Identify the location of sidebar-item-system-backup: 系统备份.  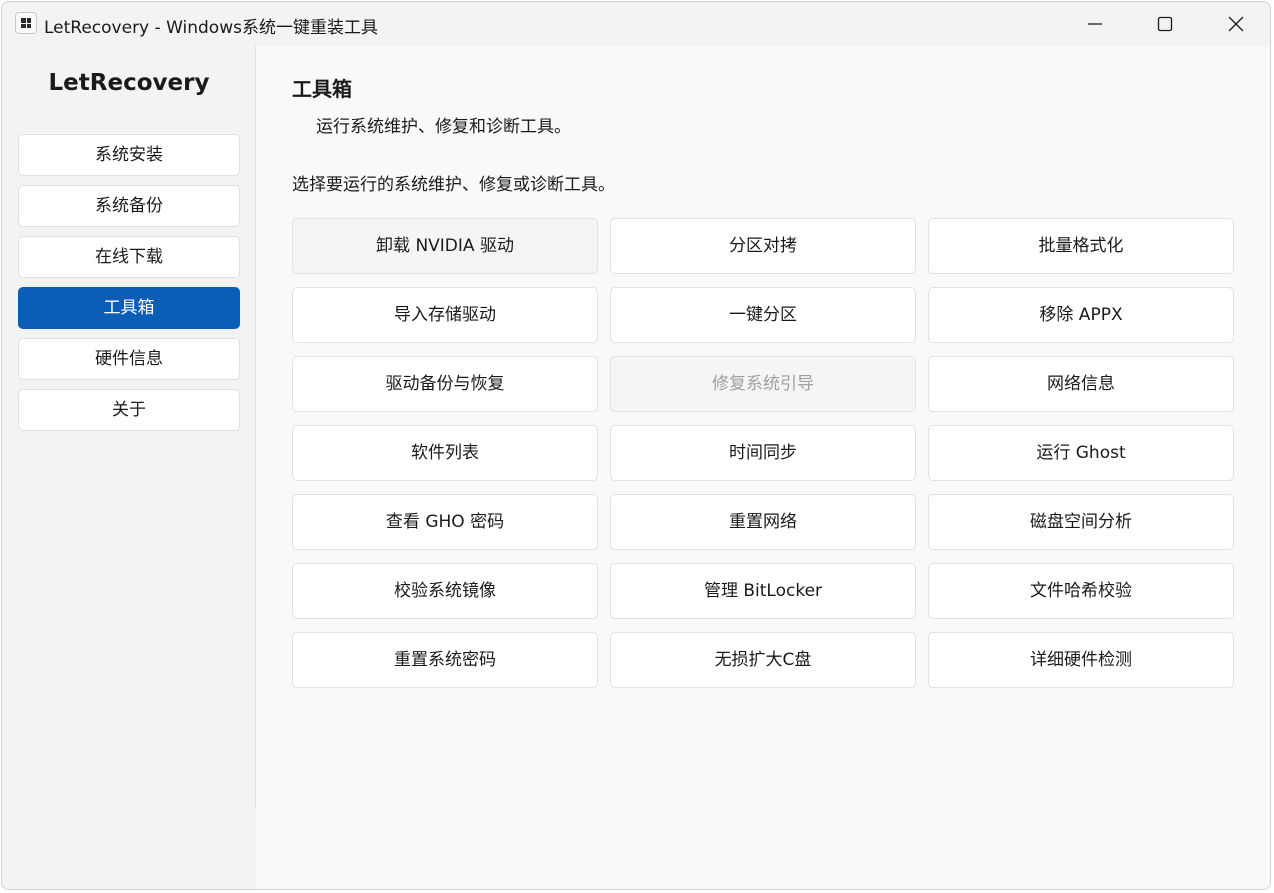
(129, 206).